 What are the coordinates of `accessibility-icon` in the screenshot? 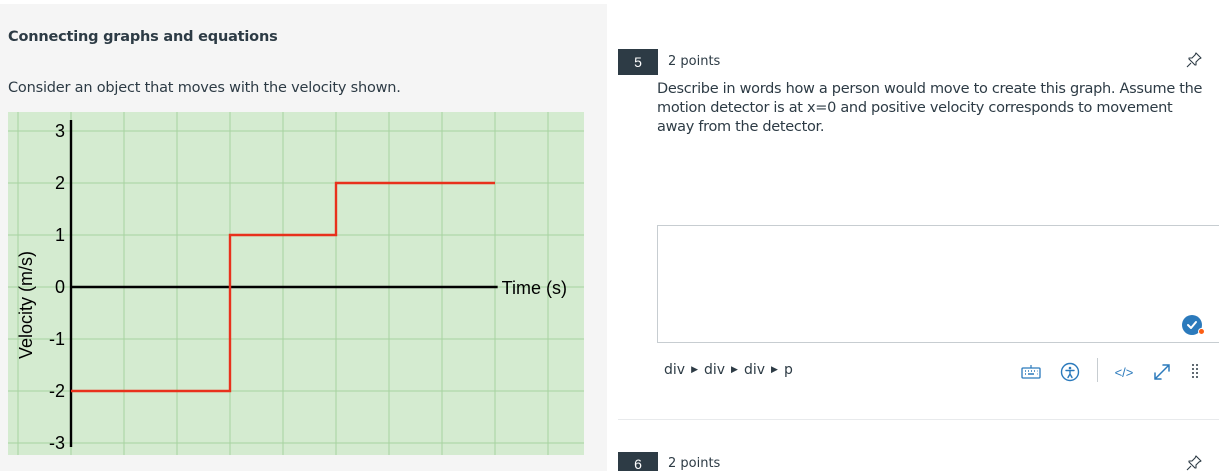 It's located at (1070, 372).